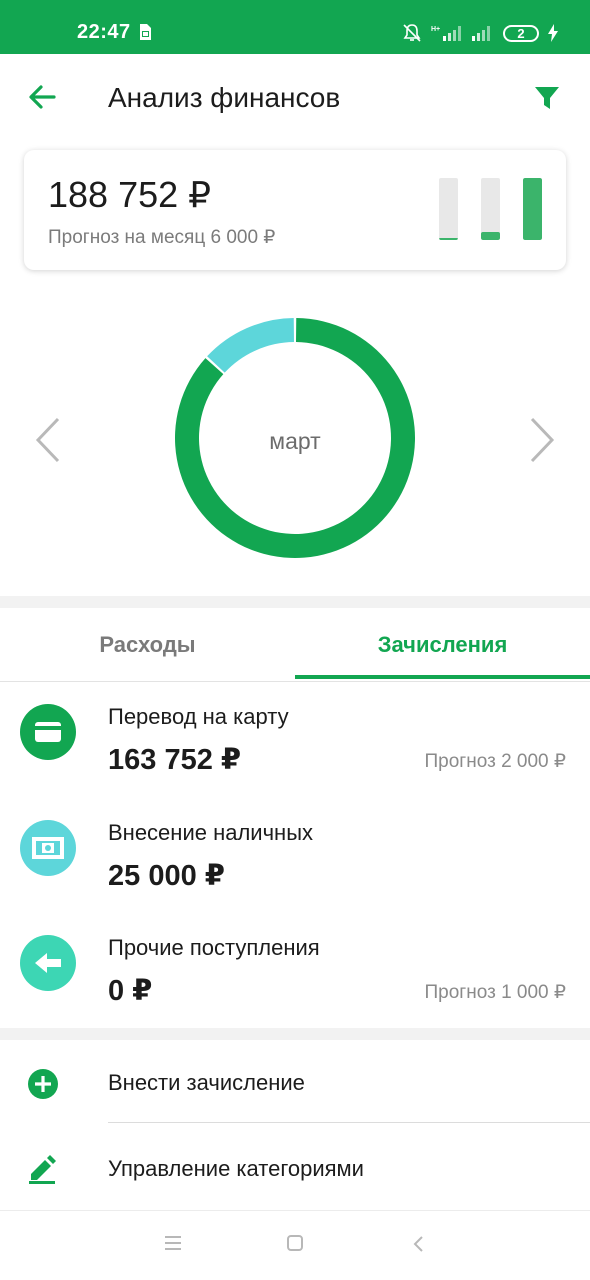  Describe the element at coordinates (42, 1171) in the screenshot. I see `pencil-icon` at that location.